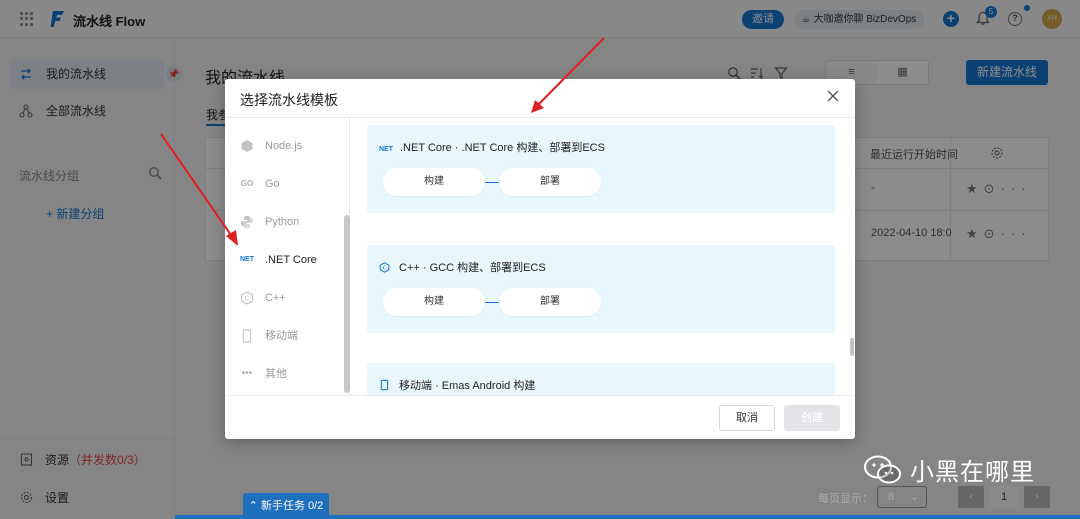  Describe the element at coordinates (492, 148) in the screenshot. I see `template-title: NET .NET Core · .NET Core 构建、部署到ECS` at that location.